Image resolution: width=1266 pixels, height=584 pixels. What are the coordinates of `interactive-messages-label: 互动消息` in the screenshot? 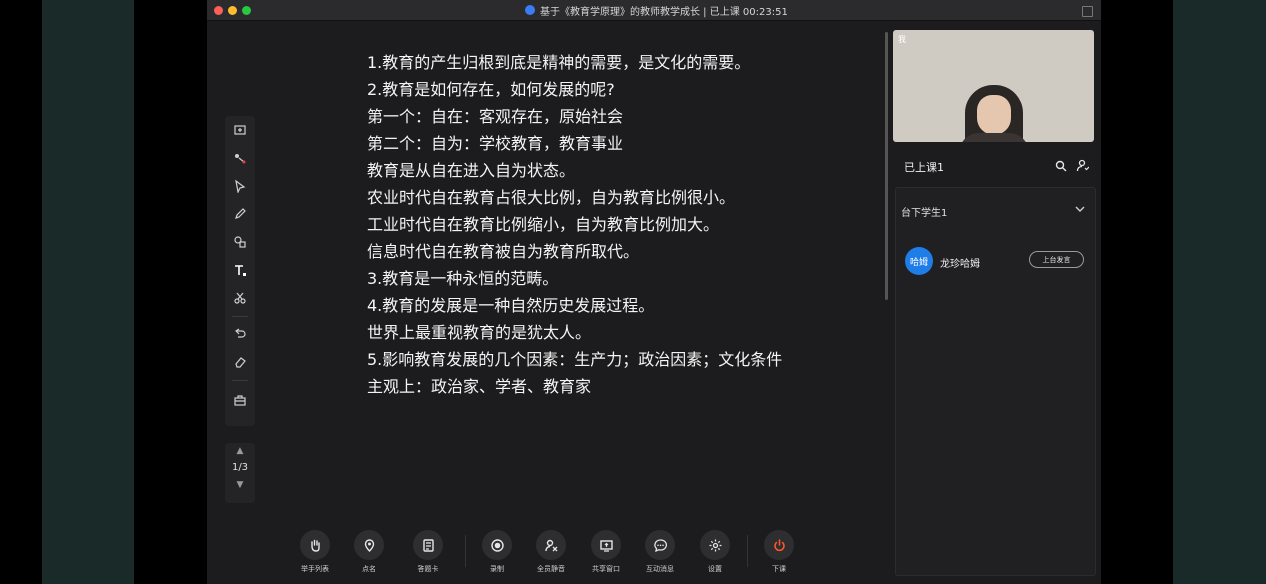 It's located at (660, 569).